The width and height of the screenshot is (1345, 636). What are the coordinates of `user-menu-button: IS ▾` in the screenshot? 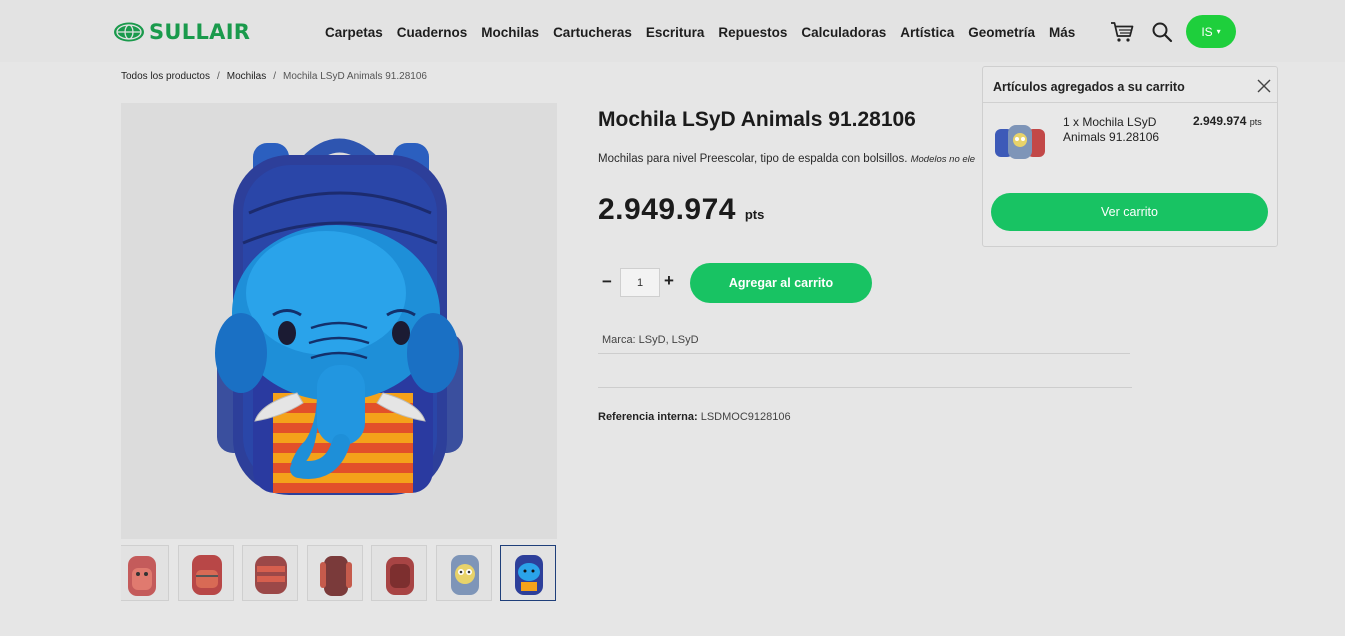 It's located at (1211, 31).